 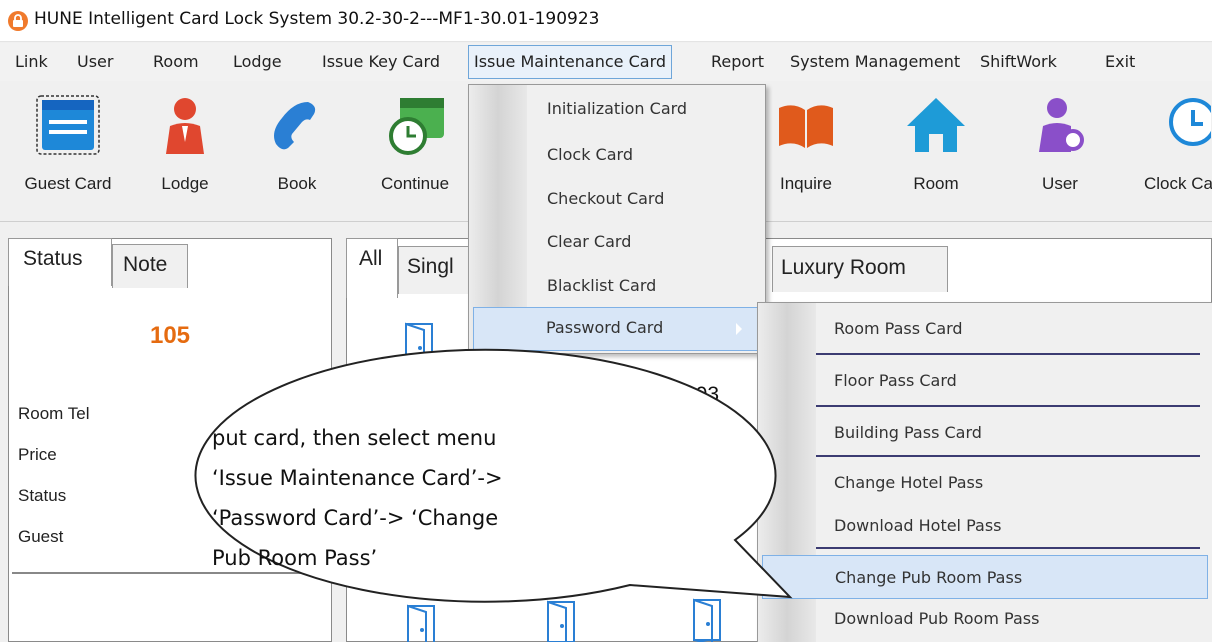 What do you see at coordinates (295, 558) in the screenshot?
I see `callout-line-4: Pub Room Pass’` at bounding box center [295, 558].